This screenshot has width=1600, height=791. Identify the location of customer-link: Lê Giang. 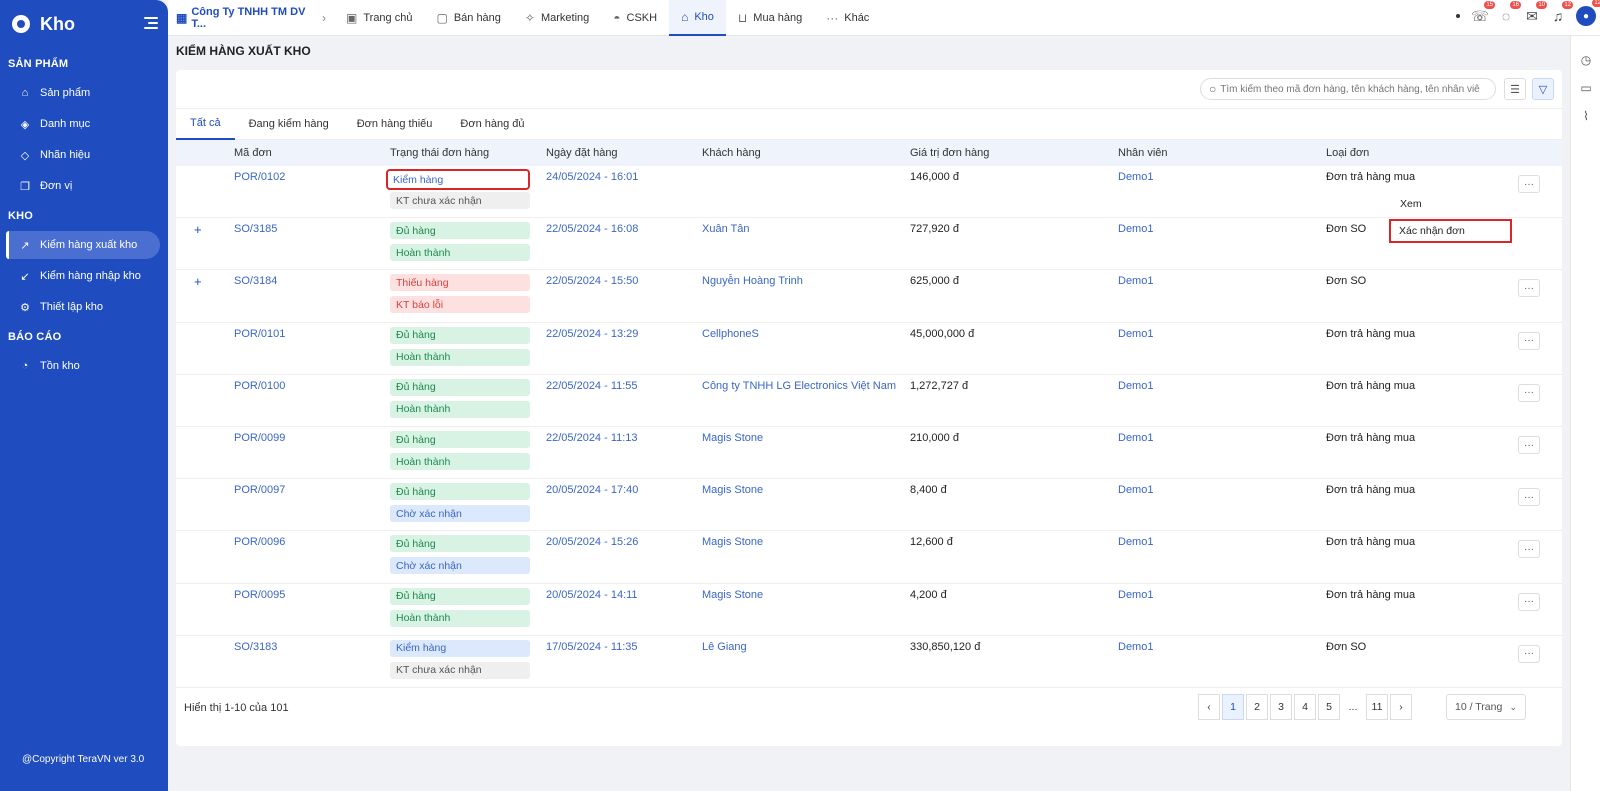
(724, 647).